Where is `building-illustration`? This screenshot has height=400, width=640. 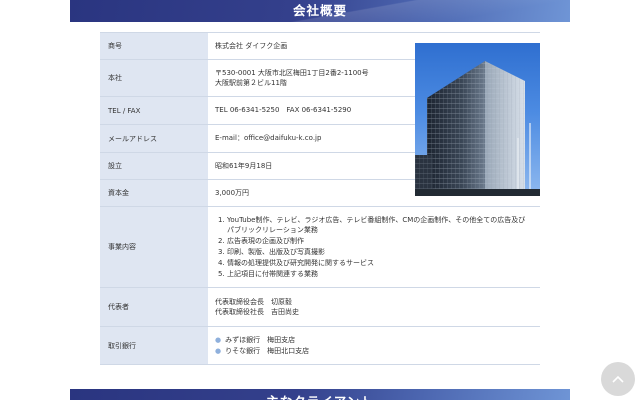
building-illustration is located at coordinates (477, 128).